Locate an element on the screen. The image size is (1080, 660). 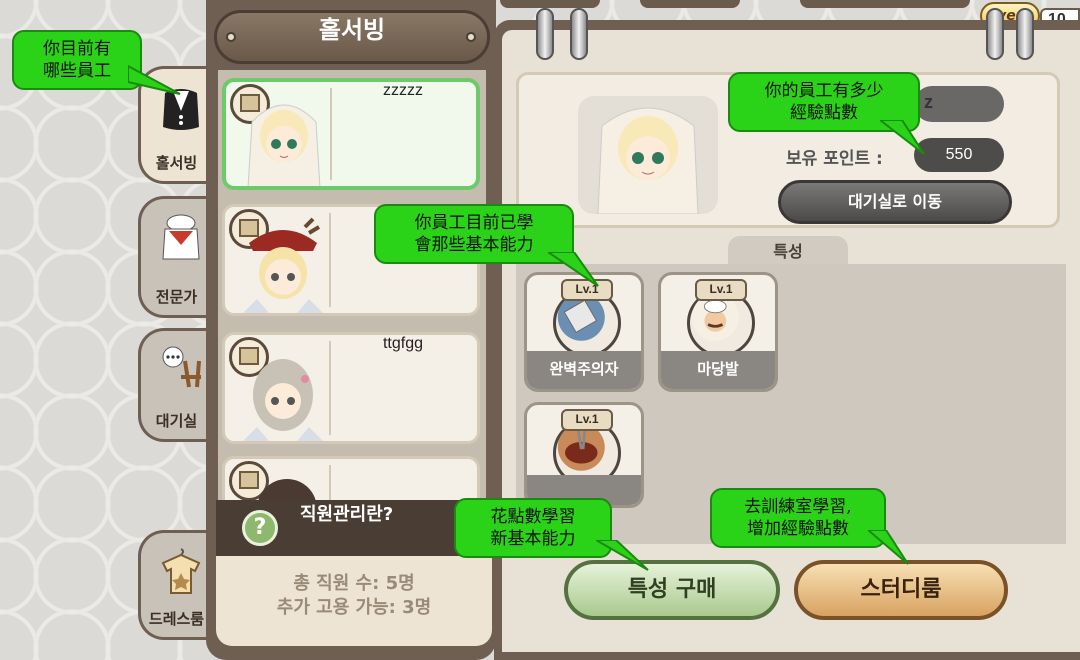
question-icon: ? is located at coordinates (260, 528).